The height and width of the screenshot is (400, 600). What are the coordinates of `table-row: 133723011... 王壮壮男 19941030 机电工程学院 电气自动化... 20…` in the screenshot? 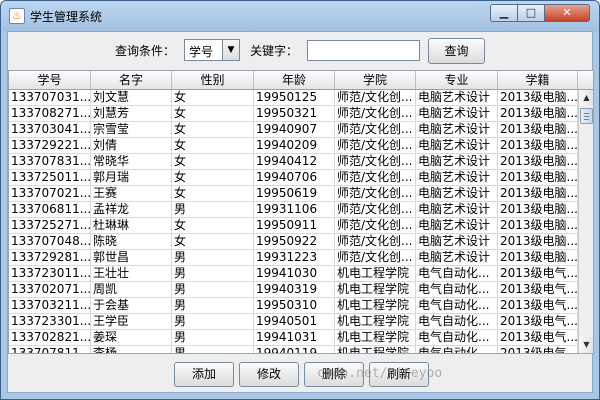 It's located at (293, 274).